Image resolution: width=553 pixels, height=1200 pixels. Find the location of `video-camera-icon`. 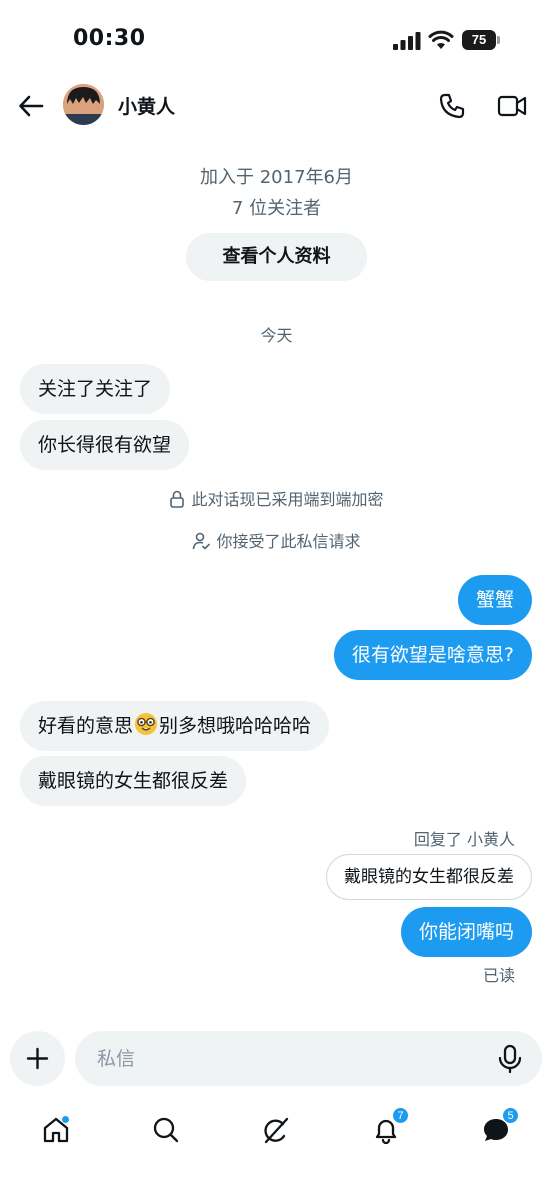

video-camera-icon is located at coordinates (512, 106).